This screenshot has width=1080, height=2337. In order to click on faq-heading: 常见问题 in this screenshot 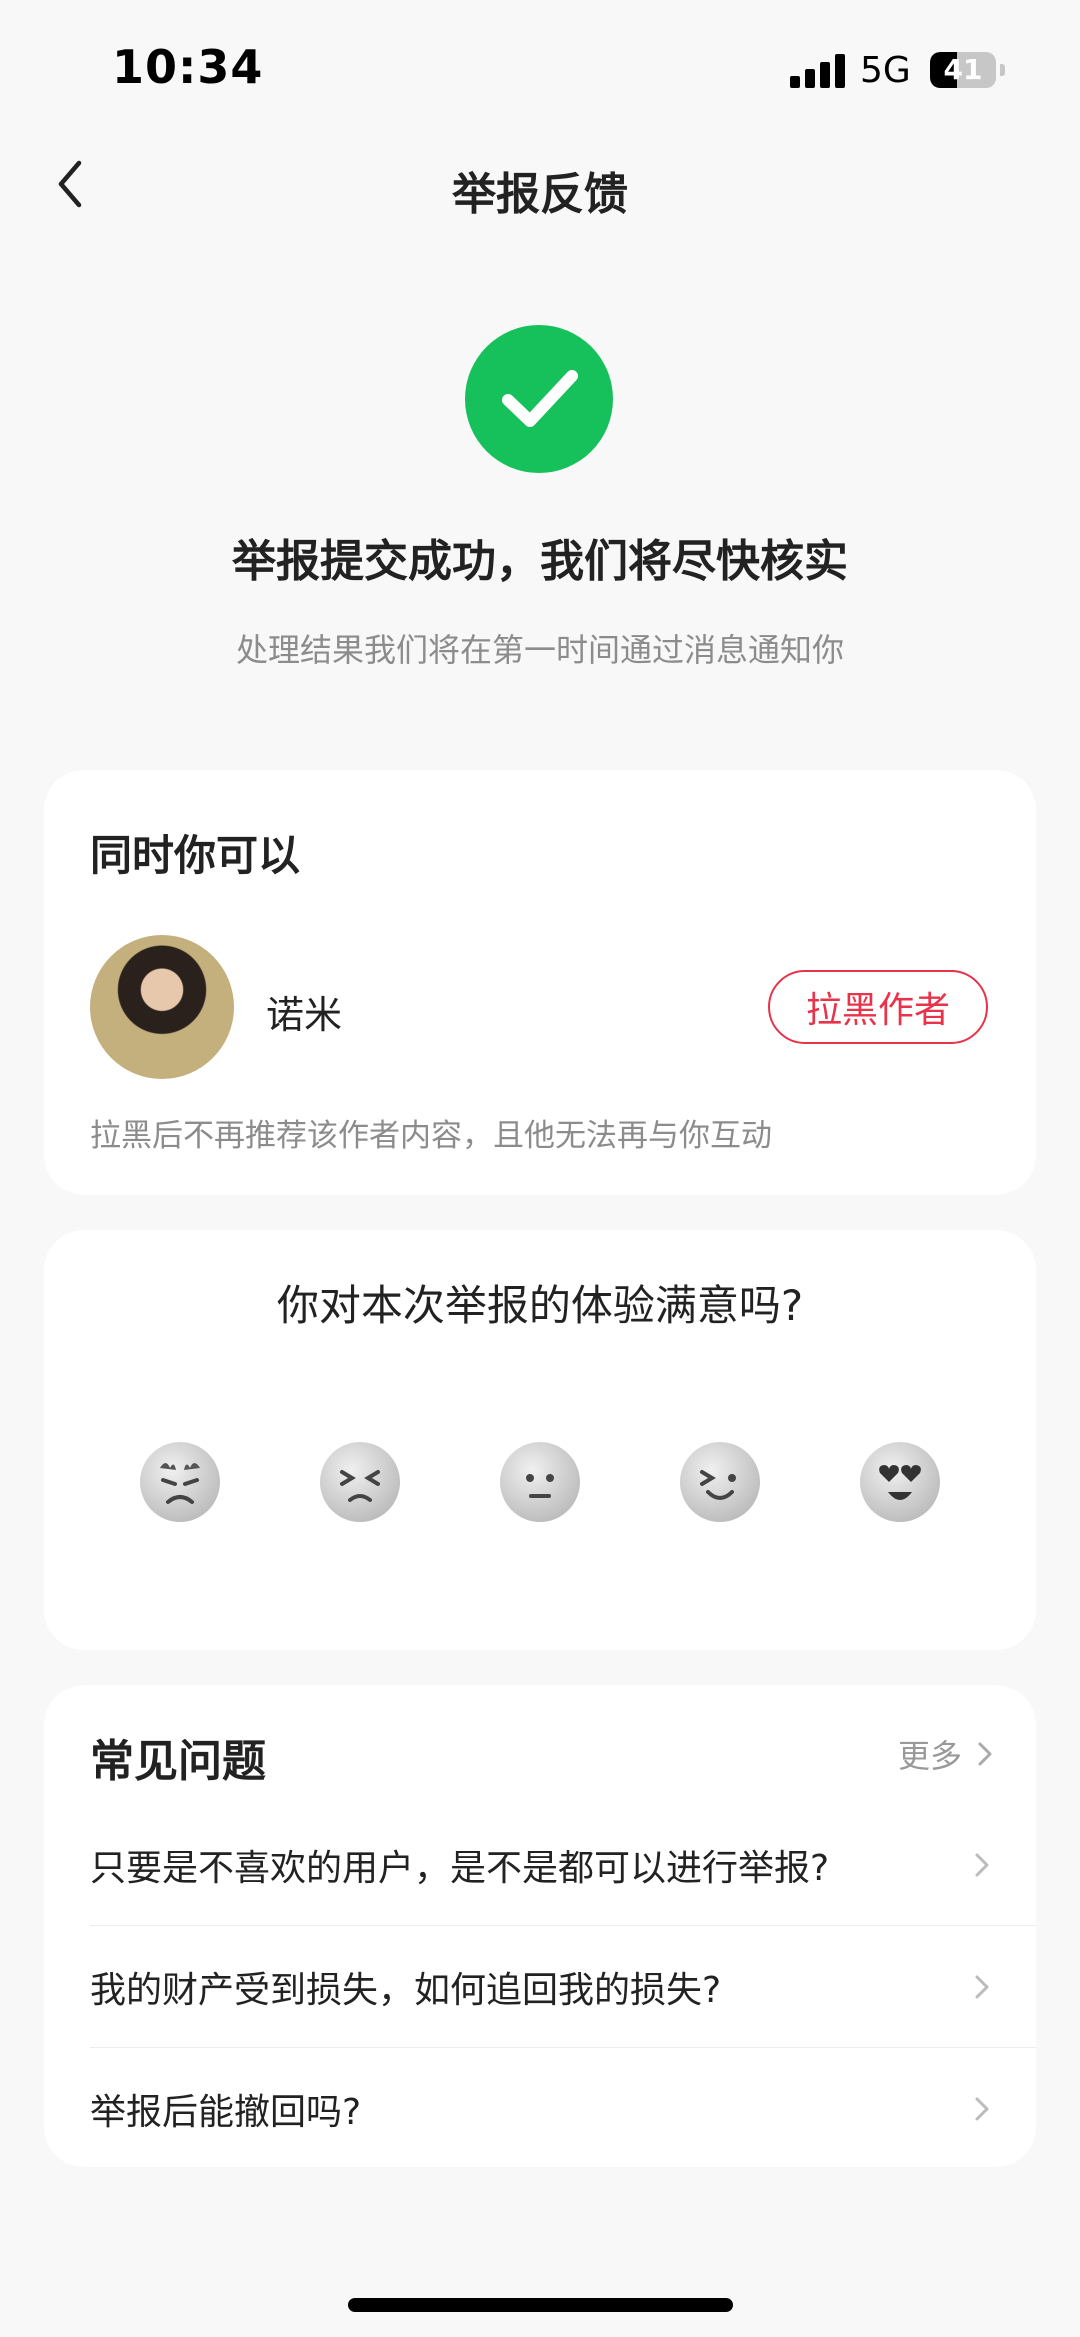, I will do `click(178, 1761)`.